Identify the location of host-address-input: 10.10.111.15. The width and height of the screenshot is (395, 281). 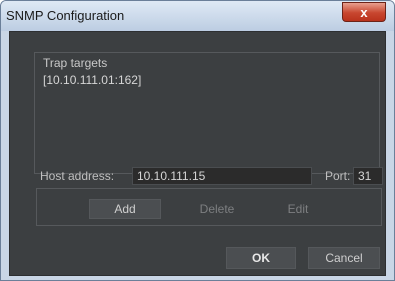
(222, 176).